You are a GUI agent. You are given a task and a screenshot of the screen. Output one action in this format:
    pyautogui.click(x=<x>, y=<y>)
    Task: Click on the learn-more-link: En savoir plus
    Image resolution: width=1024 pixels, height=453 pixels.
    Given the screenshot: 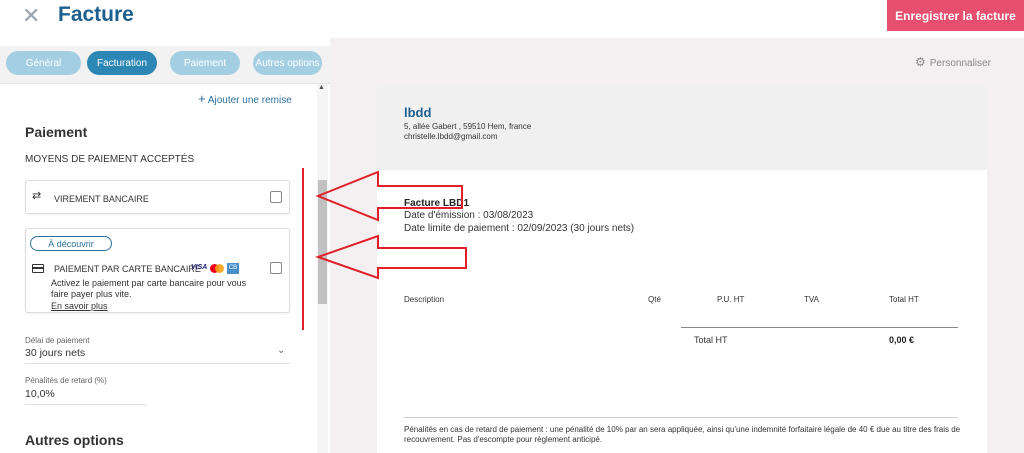 What is the action you would take?
    pyautogui.click(x=79, y=306)
    